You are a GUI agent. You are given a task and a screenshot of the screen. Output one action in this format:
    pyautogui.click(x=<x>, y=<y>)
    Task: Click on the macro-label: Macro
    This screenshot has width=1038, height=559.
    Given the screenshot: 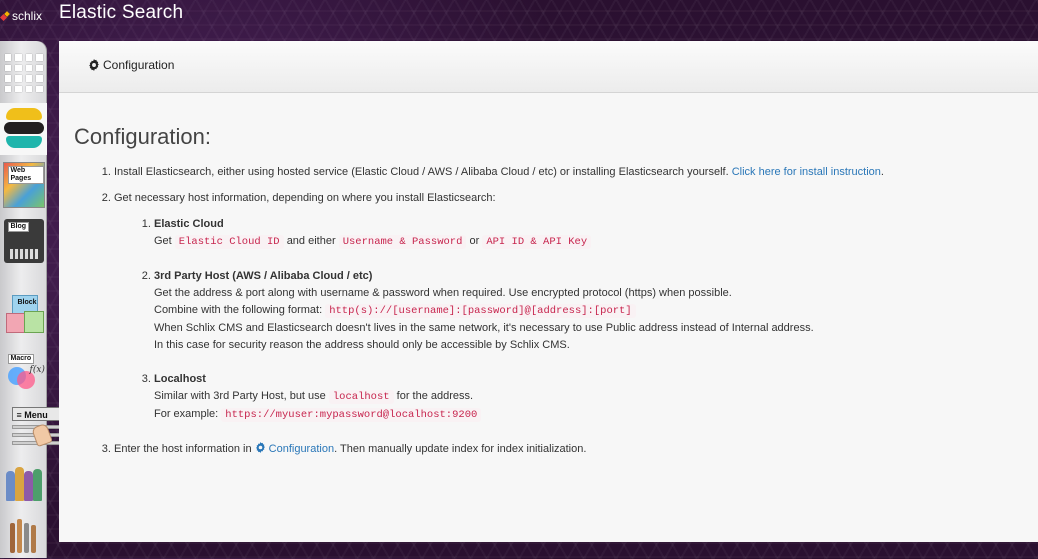 What is the action you would take?
    pyautogui.click(x=21, y=359)
    